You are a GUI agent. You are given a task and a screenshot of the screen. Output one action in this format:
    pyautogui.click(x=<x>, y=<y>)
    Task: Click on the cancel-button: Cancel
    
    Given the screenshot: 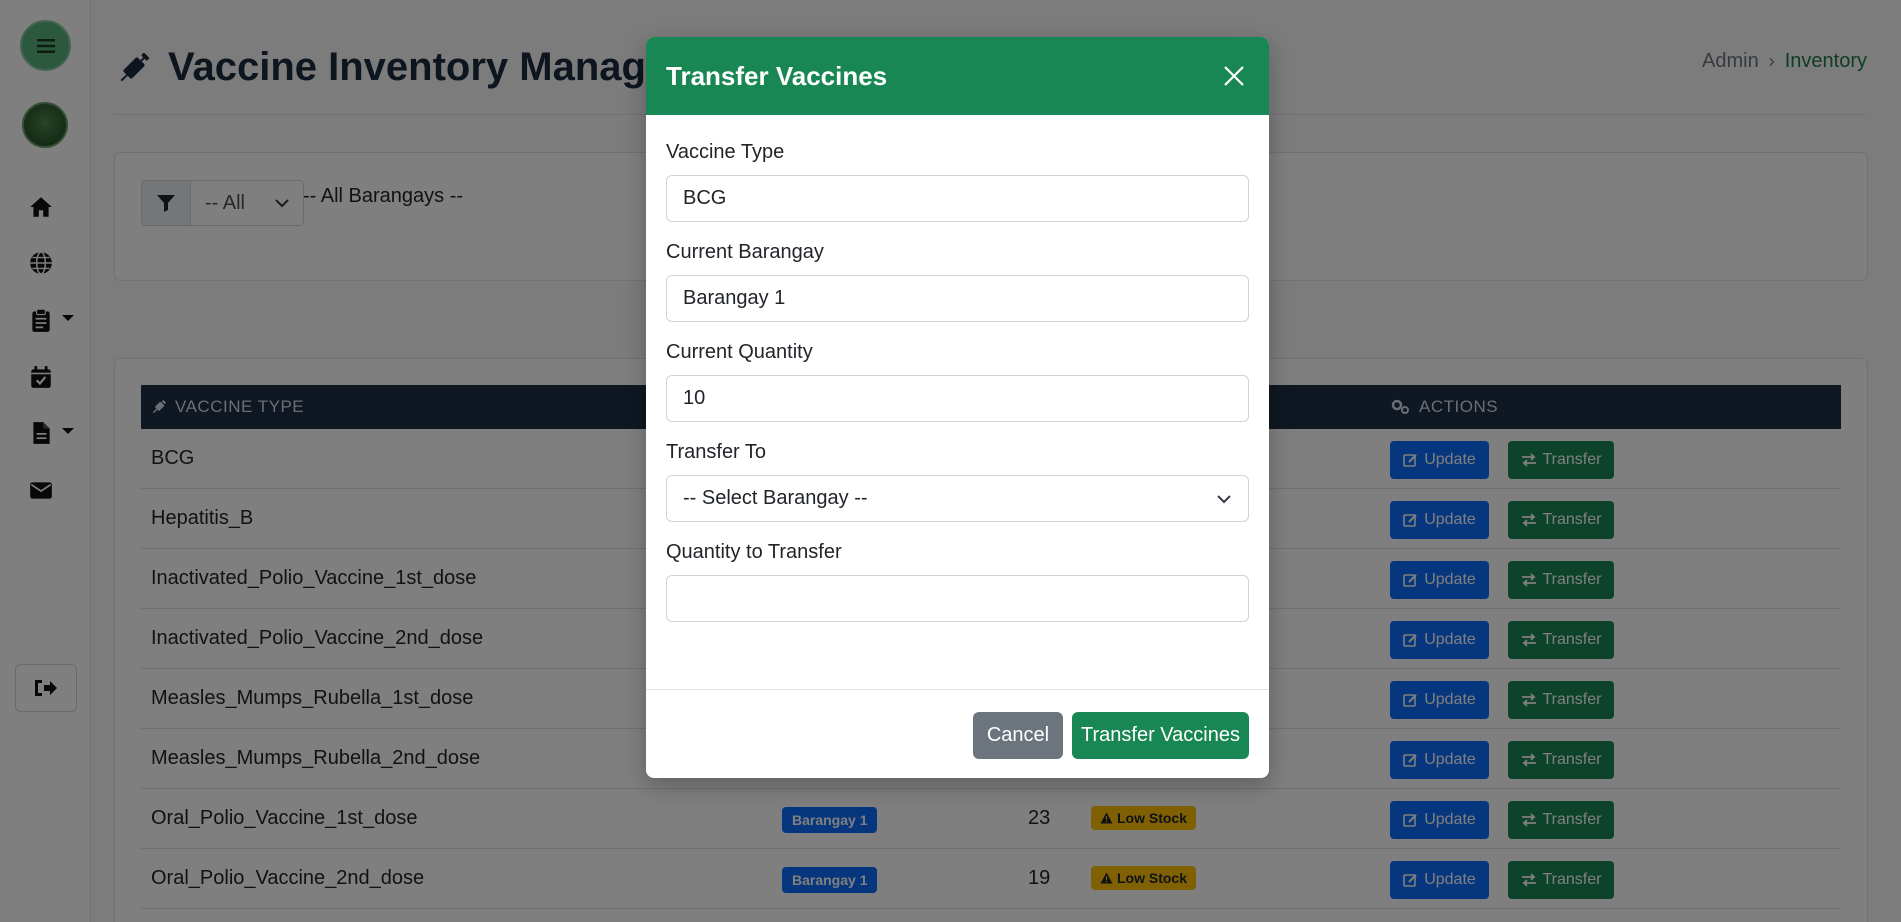 What is the action you would take?
    pyautogui.click(x=1018, y=735)
    